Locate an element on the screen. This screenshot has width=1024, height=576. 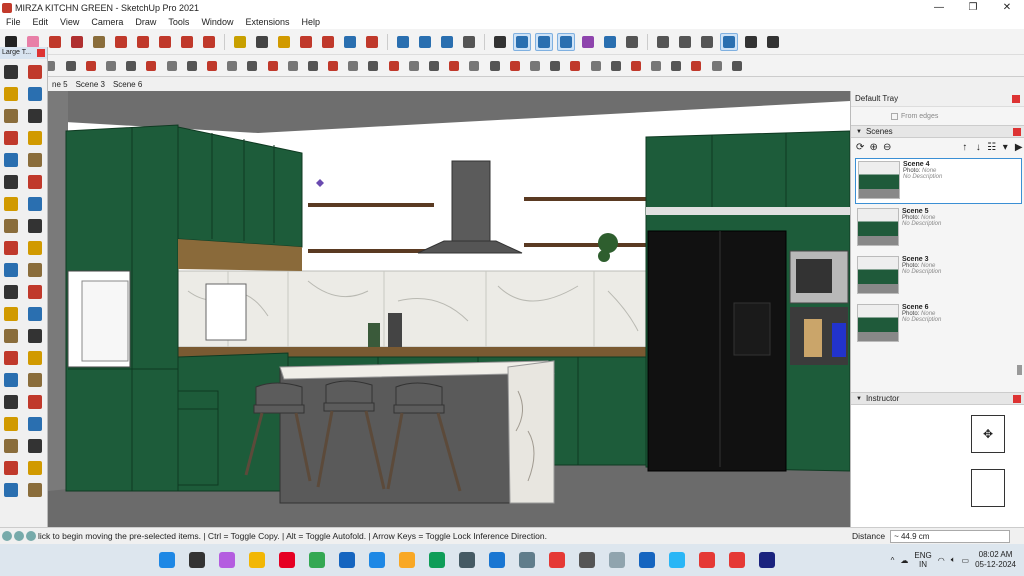
volume-icon: 🔈︎ is located at coordinates (953, 560).